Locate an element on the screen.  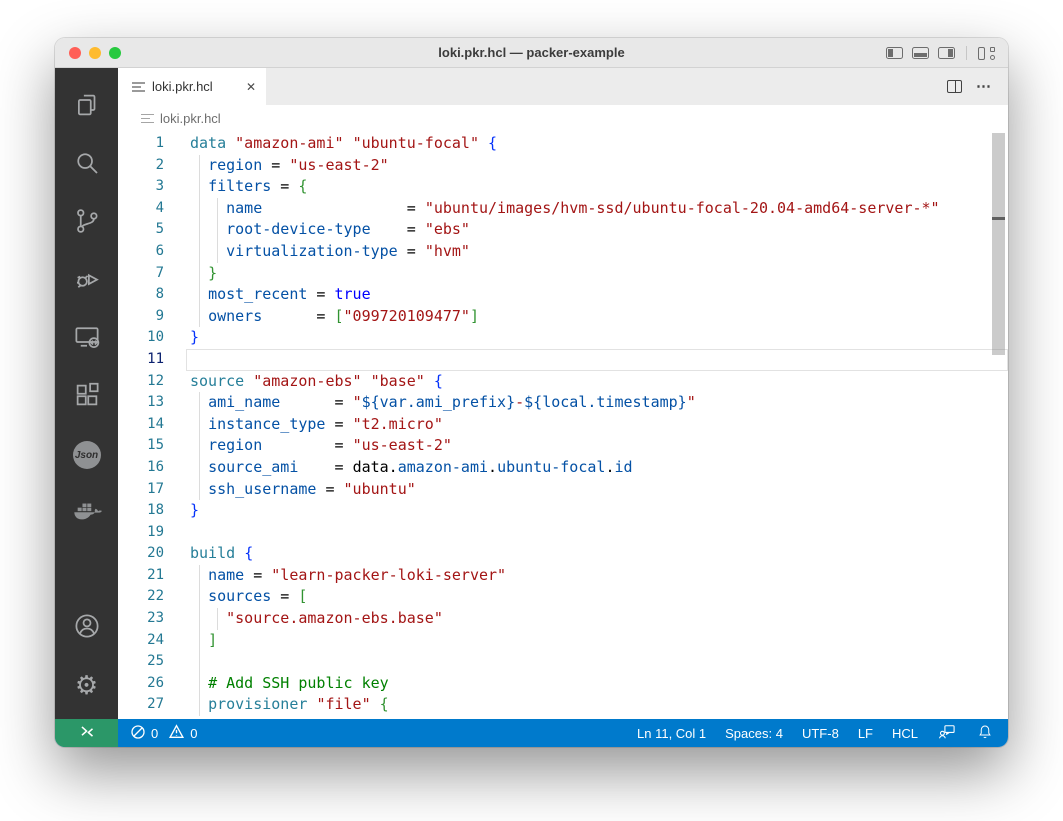
code-line: 19 is located at coordinates (563, 533).